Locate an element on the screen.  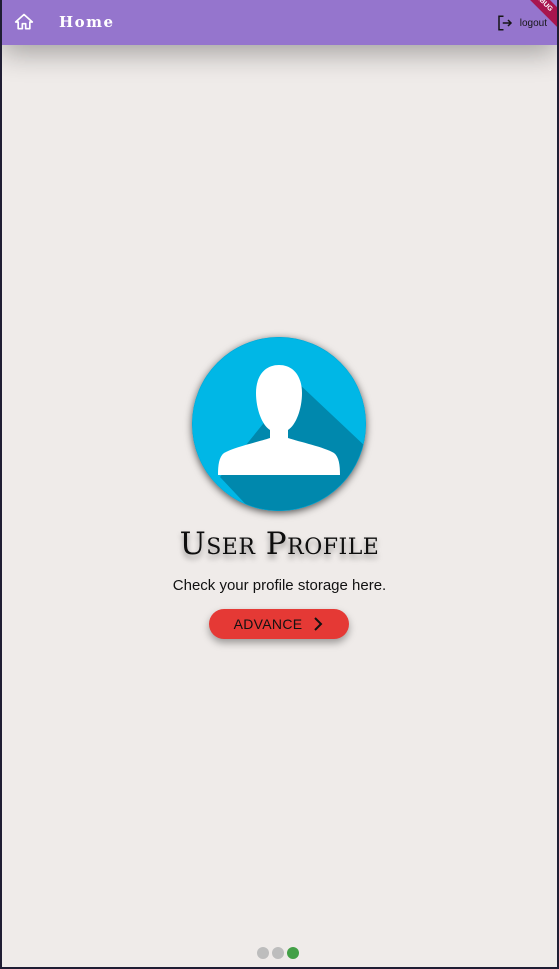
page-indicator is located at coordinates (278, 953).